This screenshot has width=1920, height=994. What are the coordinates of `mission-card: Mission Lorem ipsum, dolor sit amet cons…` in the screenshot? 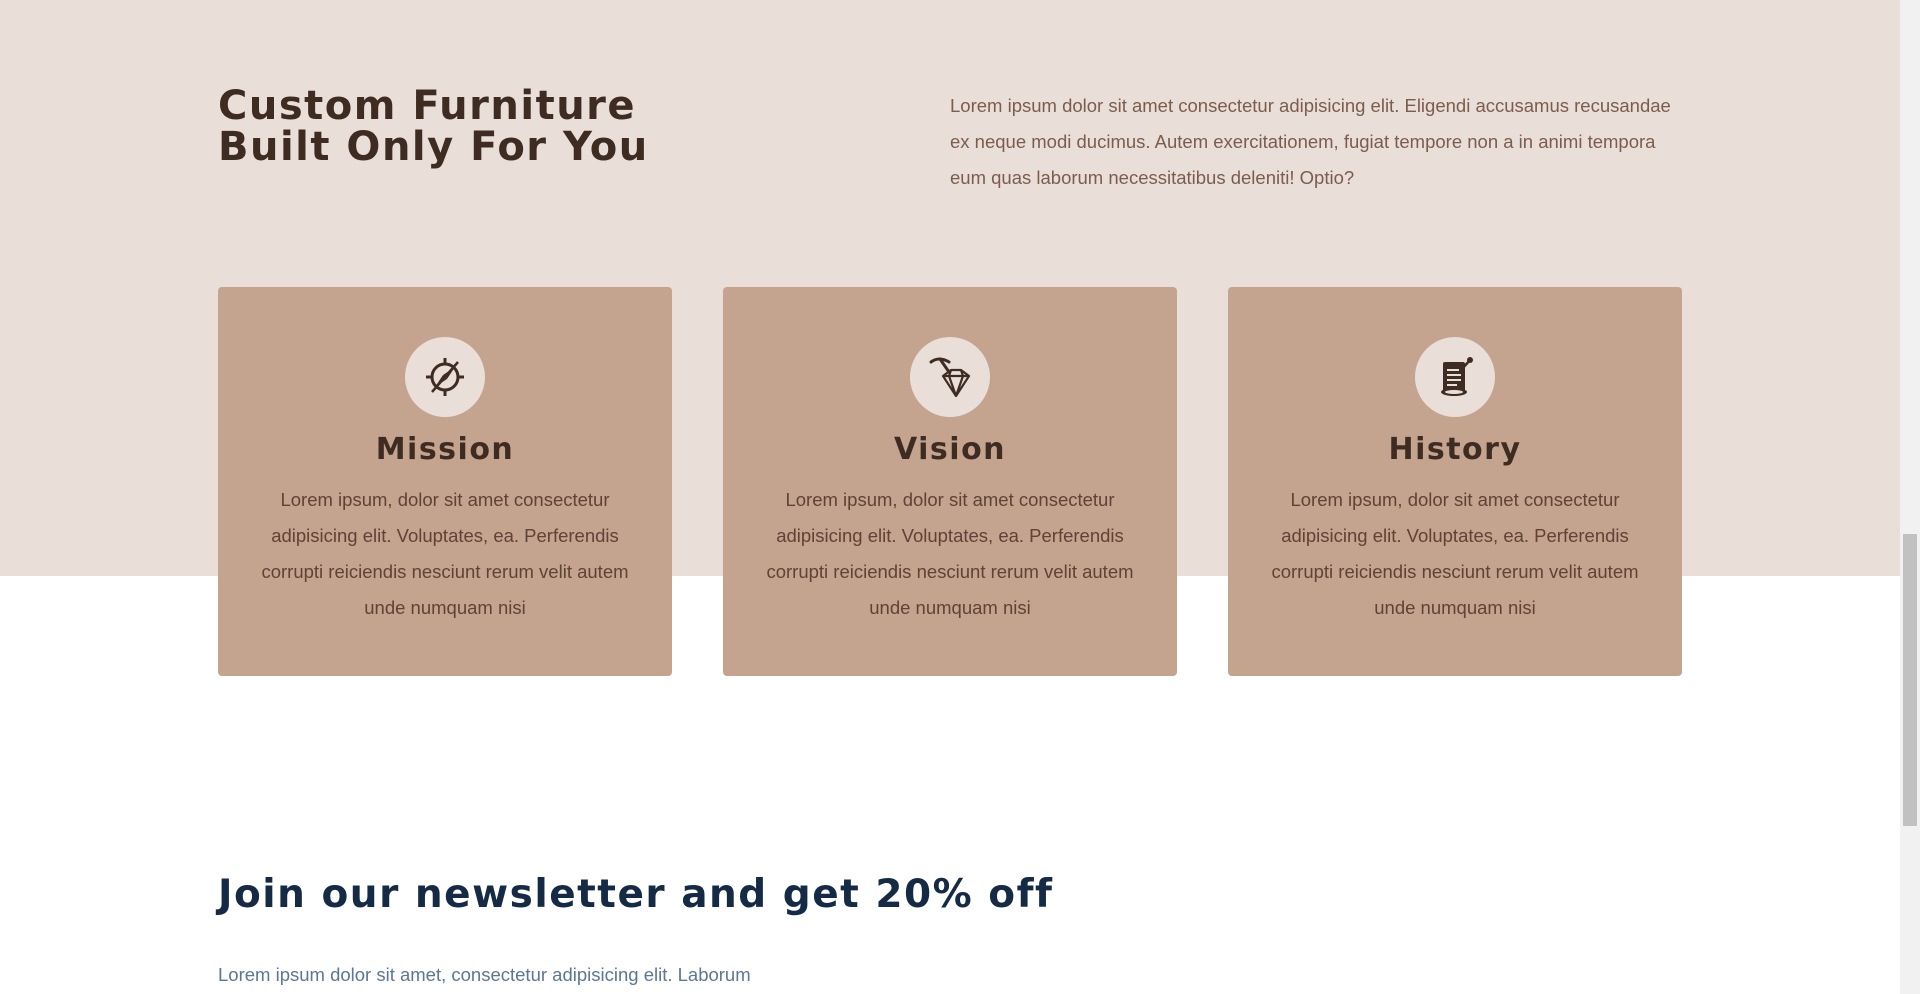 It's located at (445, 481).